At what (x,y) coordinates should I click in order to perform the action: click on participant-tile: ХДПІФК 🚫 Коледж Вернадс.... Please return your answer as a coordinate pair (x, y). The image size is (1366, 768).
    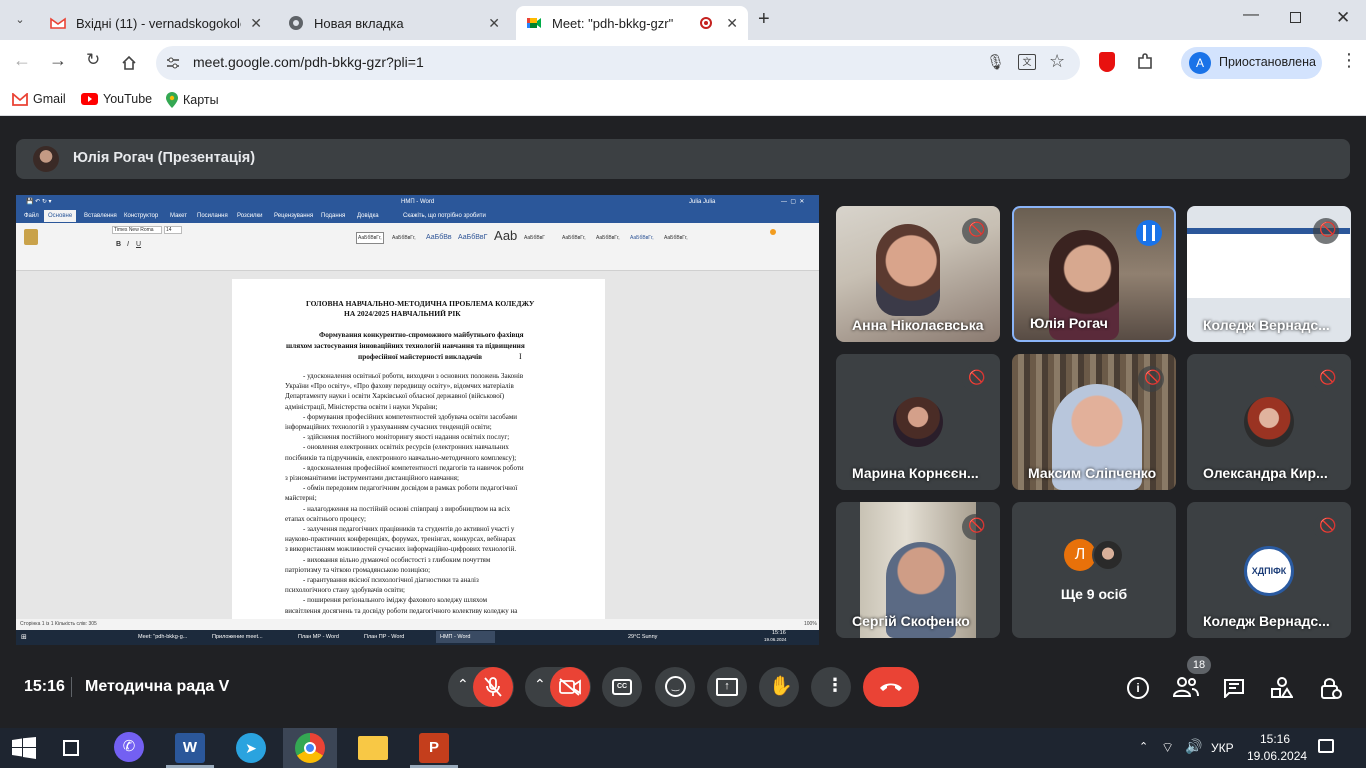
    Looking at the image, I should click on (1269, 570).